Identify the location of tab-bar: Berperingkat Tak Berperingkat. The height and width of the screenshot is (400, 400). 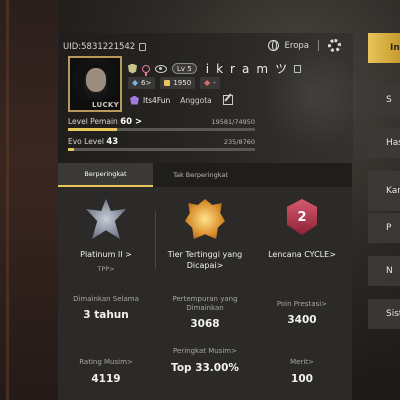
(205, 175).